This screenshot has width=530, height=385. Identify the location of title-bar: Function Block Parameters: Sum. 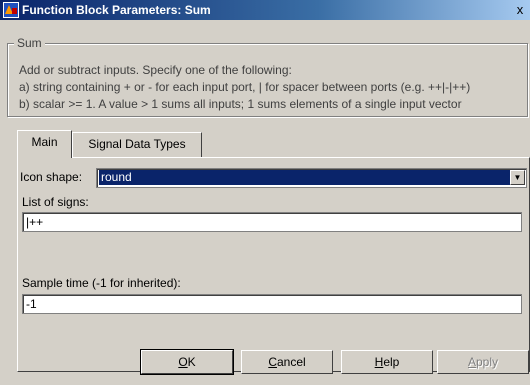
(265, 10).